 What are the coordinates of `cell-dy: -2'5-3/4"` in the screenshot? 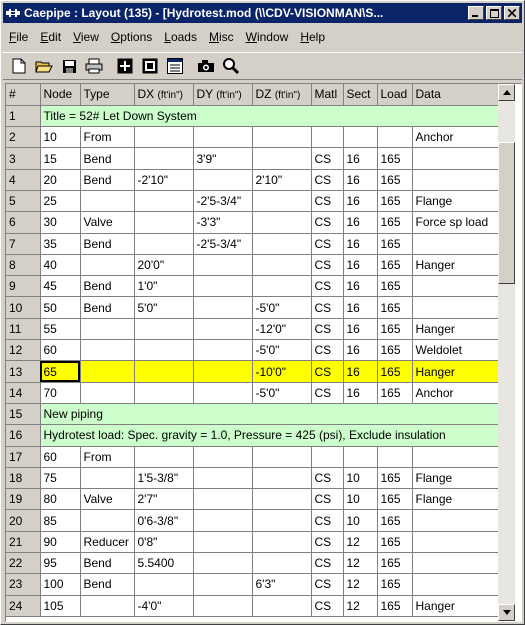 It's located at (223, 244).